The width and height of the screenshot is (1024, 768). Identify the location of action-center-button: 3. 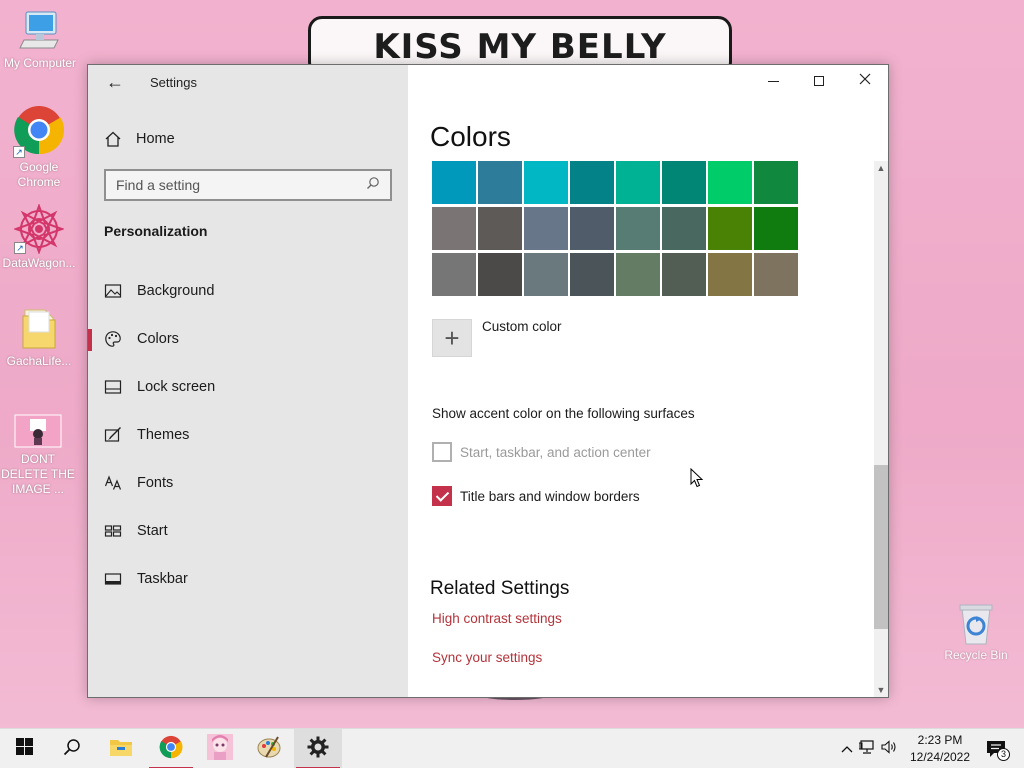
(996, 748).